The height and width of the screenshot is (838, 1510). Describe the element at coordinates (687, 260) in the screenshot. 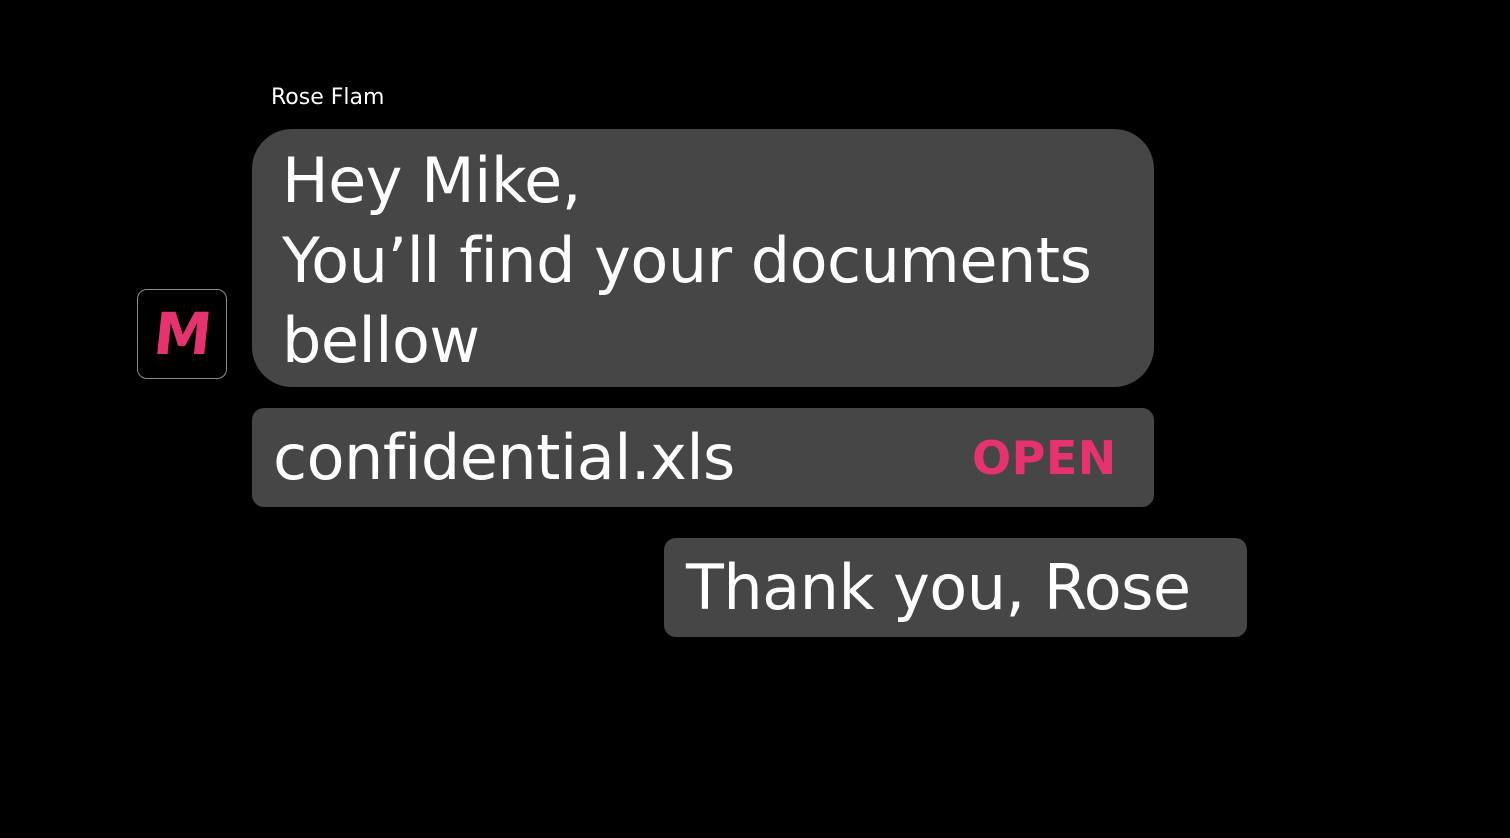

I see `message-line: You’ll find your documents` at that location.